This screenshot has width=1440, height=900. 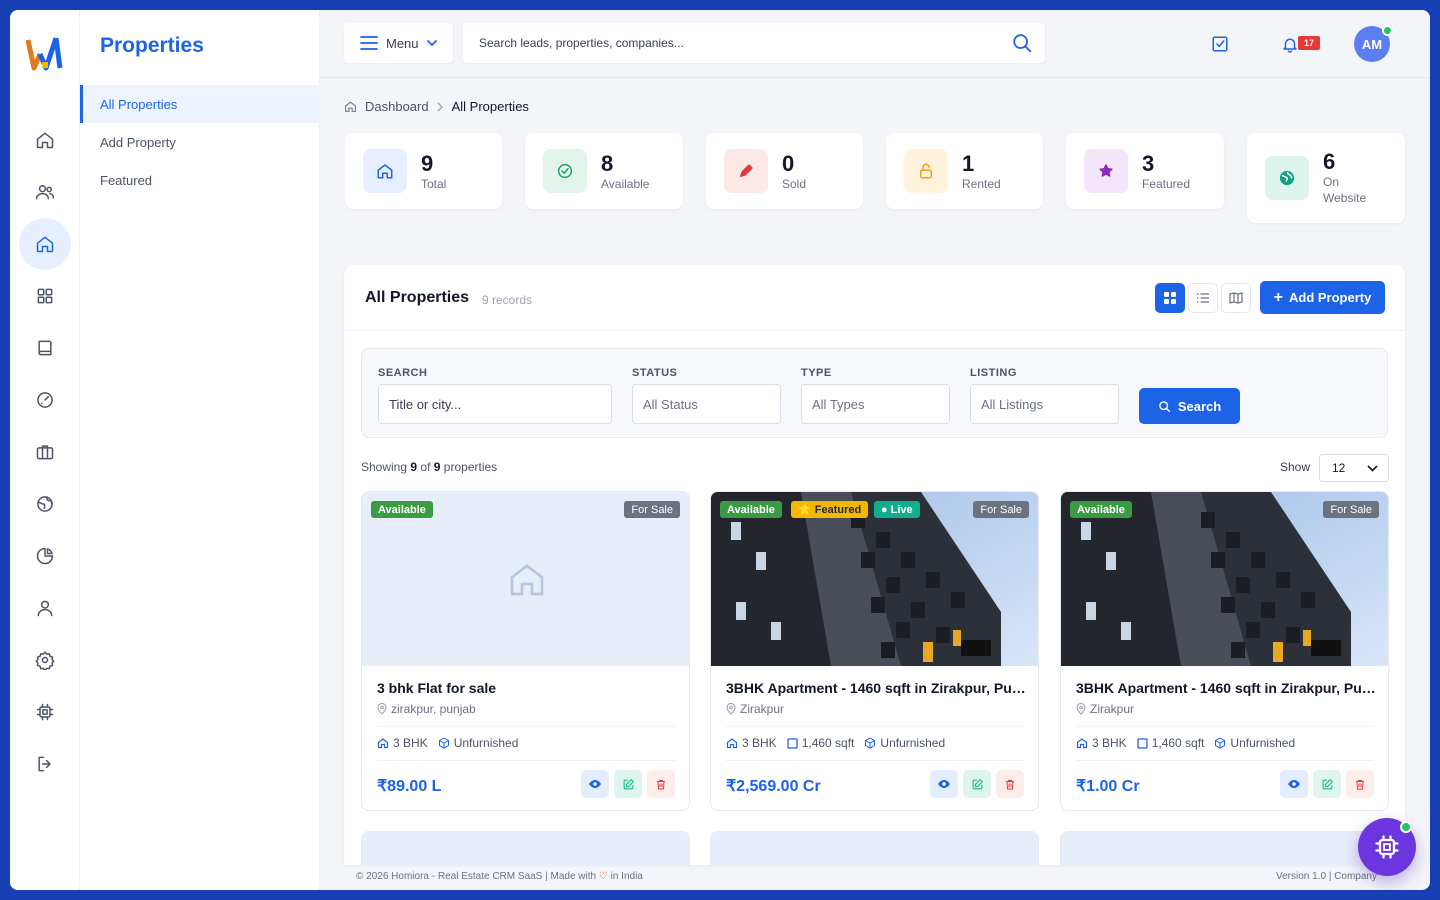 What do you see at coordinates (45, 400) in the screenshot?
I see `rail-gauge-icon` at bounding box center [45, 400].